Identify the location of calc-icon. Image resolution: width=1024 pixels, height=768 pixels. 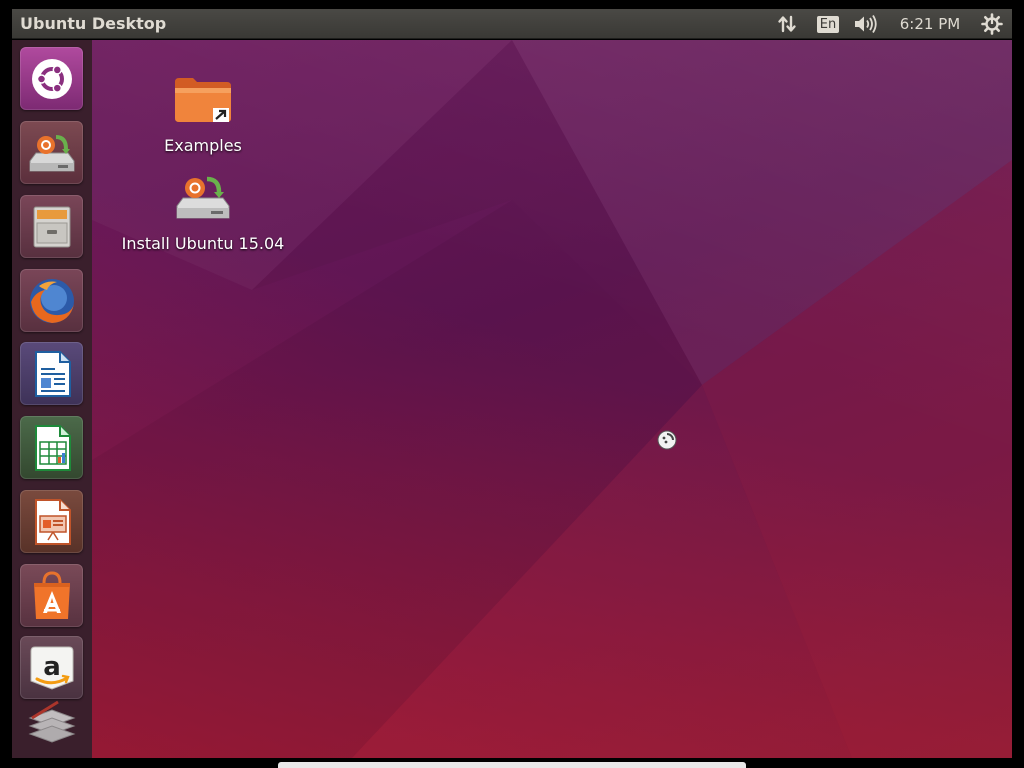
(52, 447).